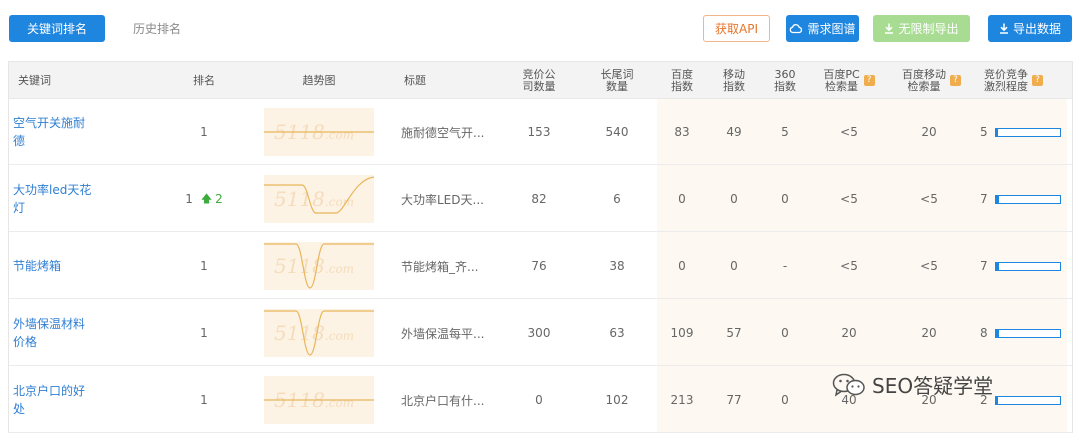 The image size is (1080, 433). I want to click on long-tail-value: 6, so click(617, 199).